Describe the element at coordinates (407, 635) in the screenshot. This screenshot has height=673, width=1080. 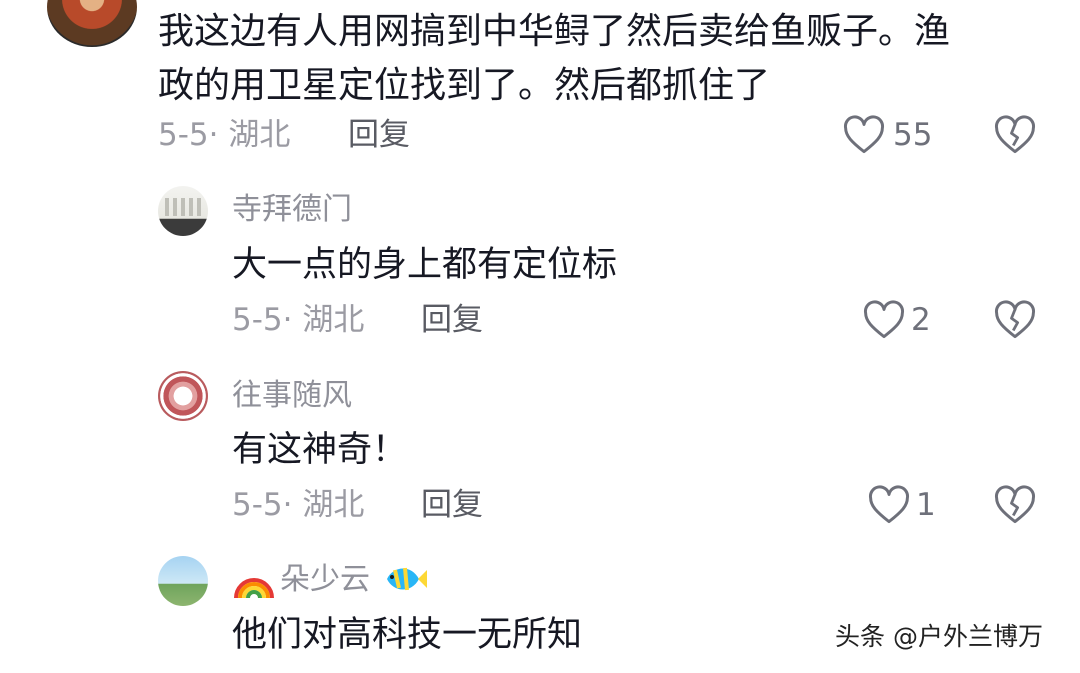
I see `reply-text: 他们对高科技一无所知` at that location.